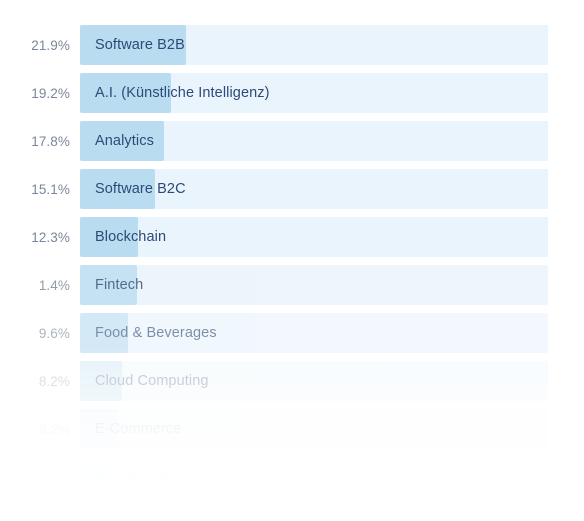 Image resolution: width=584 pixels, height=521 pixels. I want to click on bar-track: Software B2C, so click(314, 189).